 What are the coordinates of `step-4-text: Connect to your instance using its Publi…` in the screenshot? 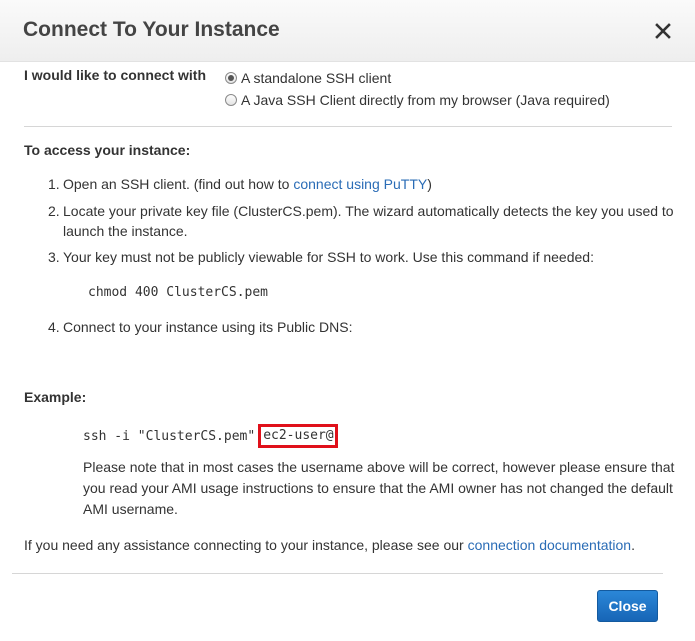 It's located at (208, 327).